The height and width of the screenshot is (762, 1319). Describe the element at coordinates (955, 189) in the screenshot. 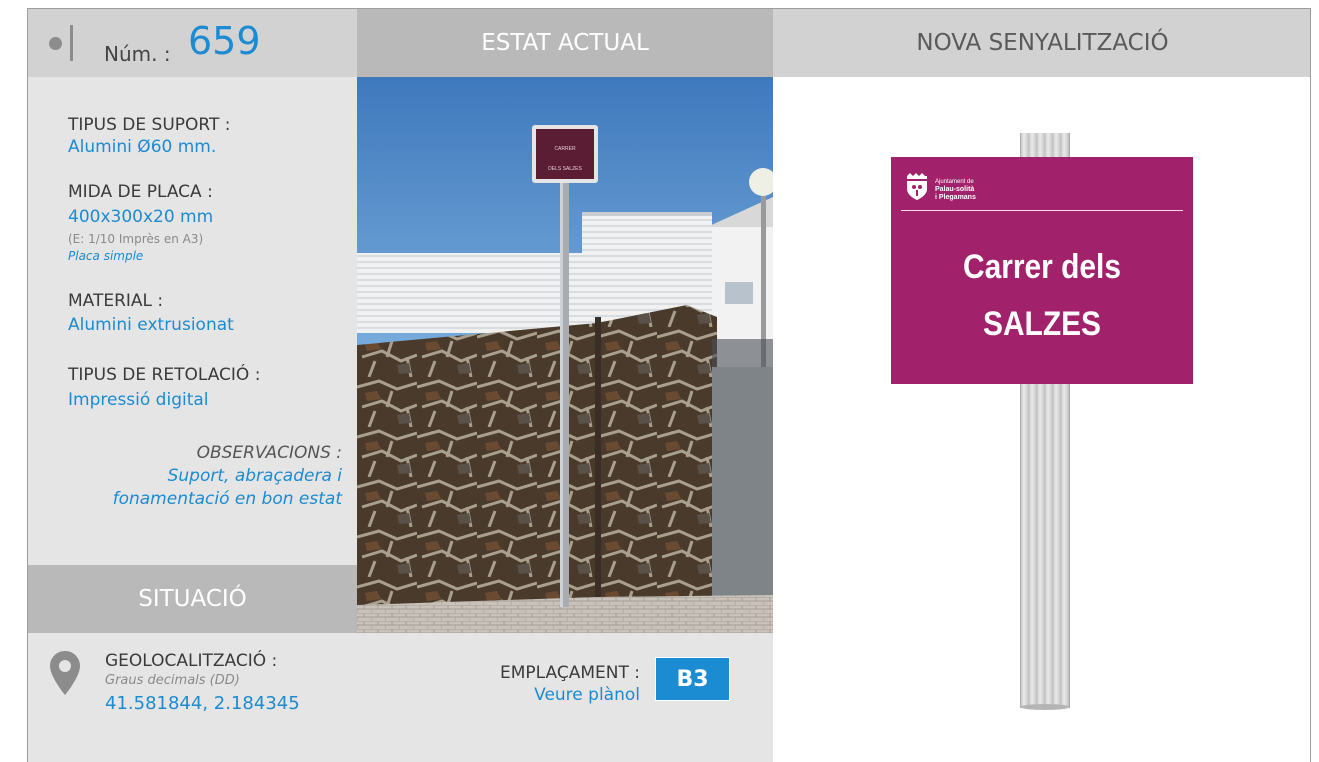

I see `logo-line2: Palau-solità` at that location.